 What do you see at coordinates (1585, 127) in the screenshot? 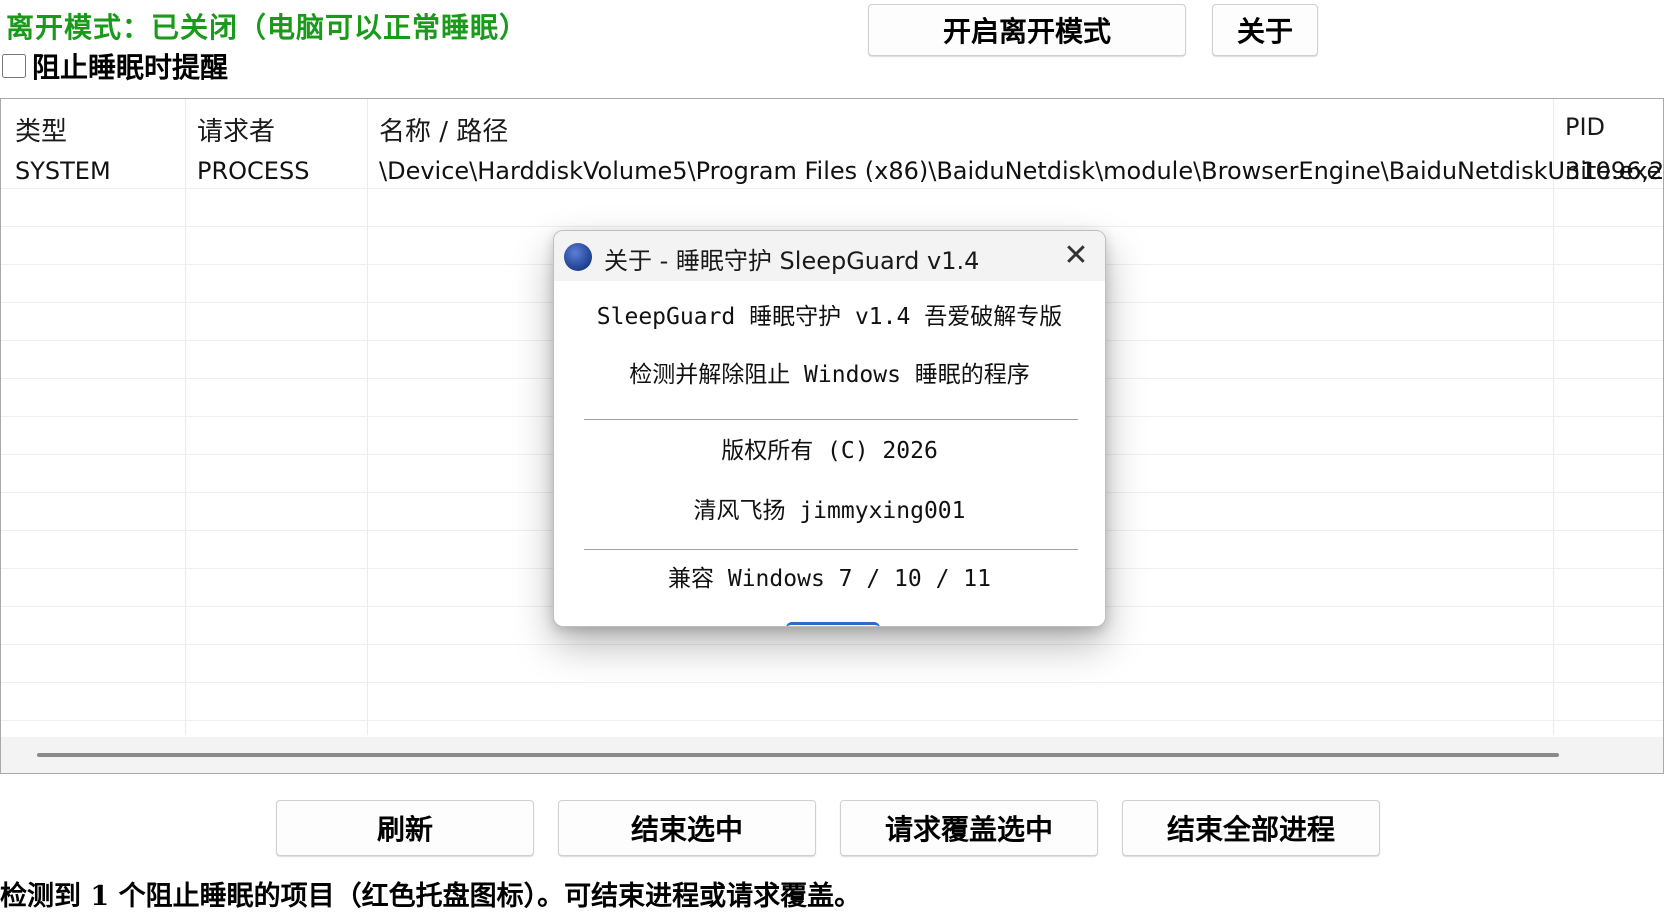
I see `column-header-pid: PID` at bounding box center [1585, 127].